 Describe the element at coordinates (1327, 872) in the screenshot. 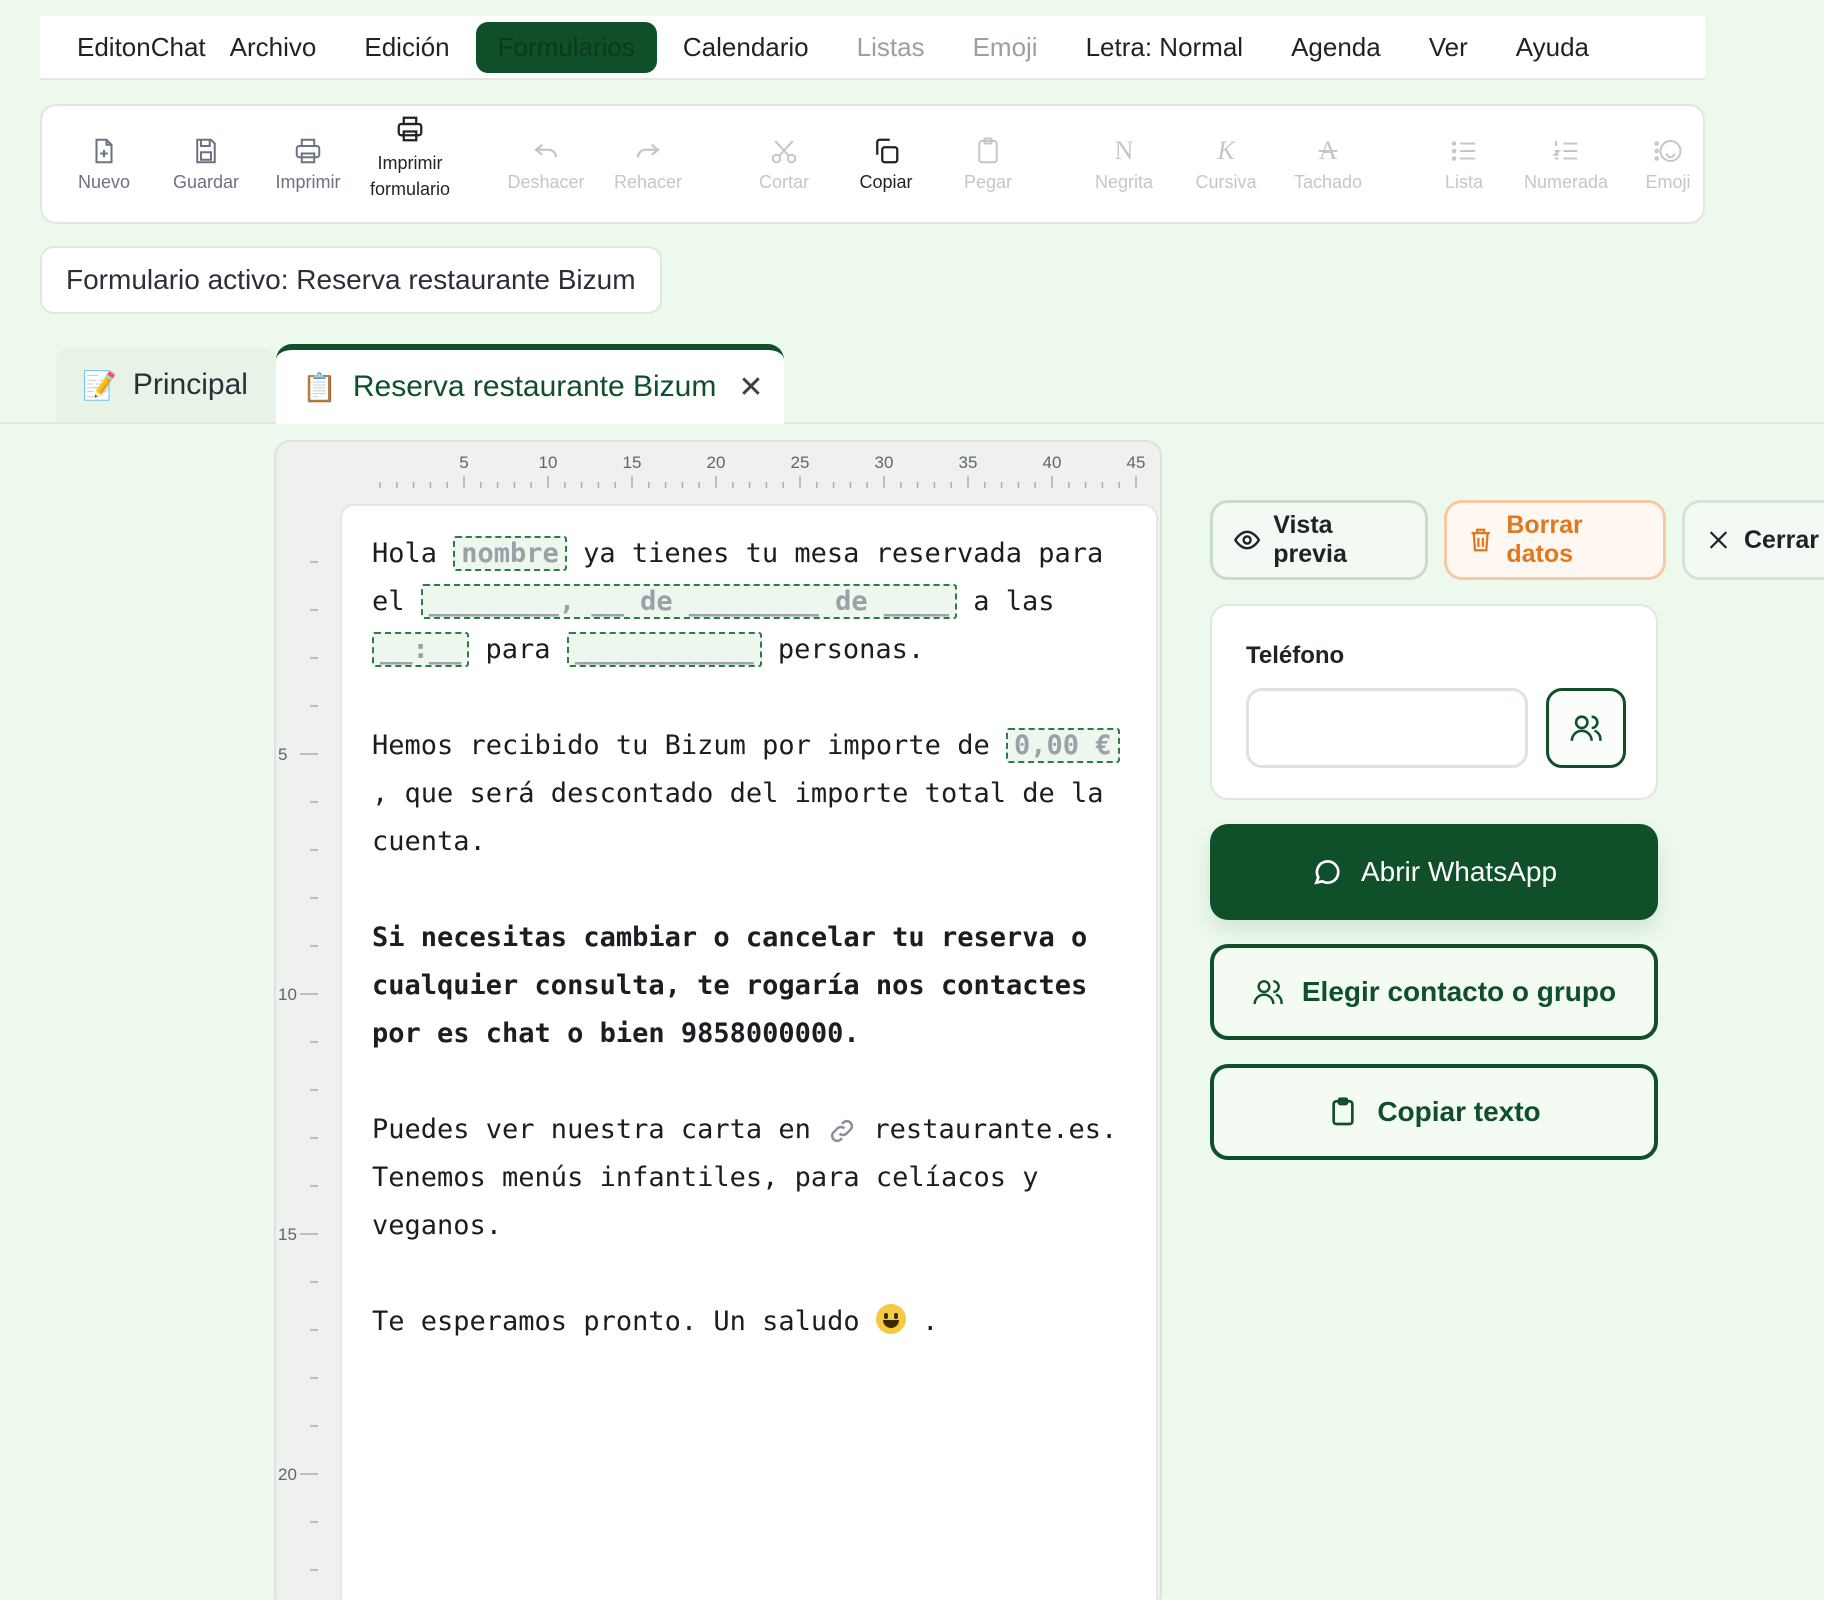

I see `chat-bubble-icon` at that location.